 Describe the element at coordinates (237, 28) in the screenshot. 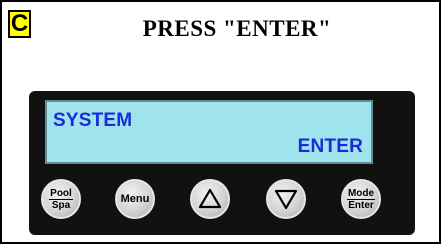

I see `instruction-title: PRESS "ENTER"` at that location.